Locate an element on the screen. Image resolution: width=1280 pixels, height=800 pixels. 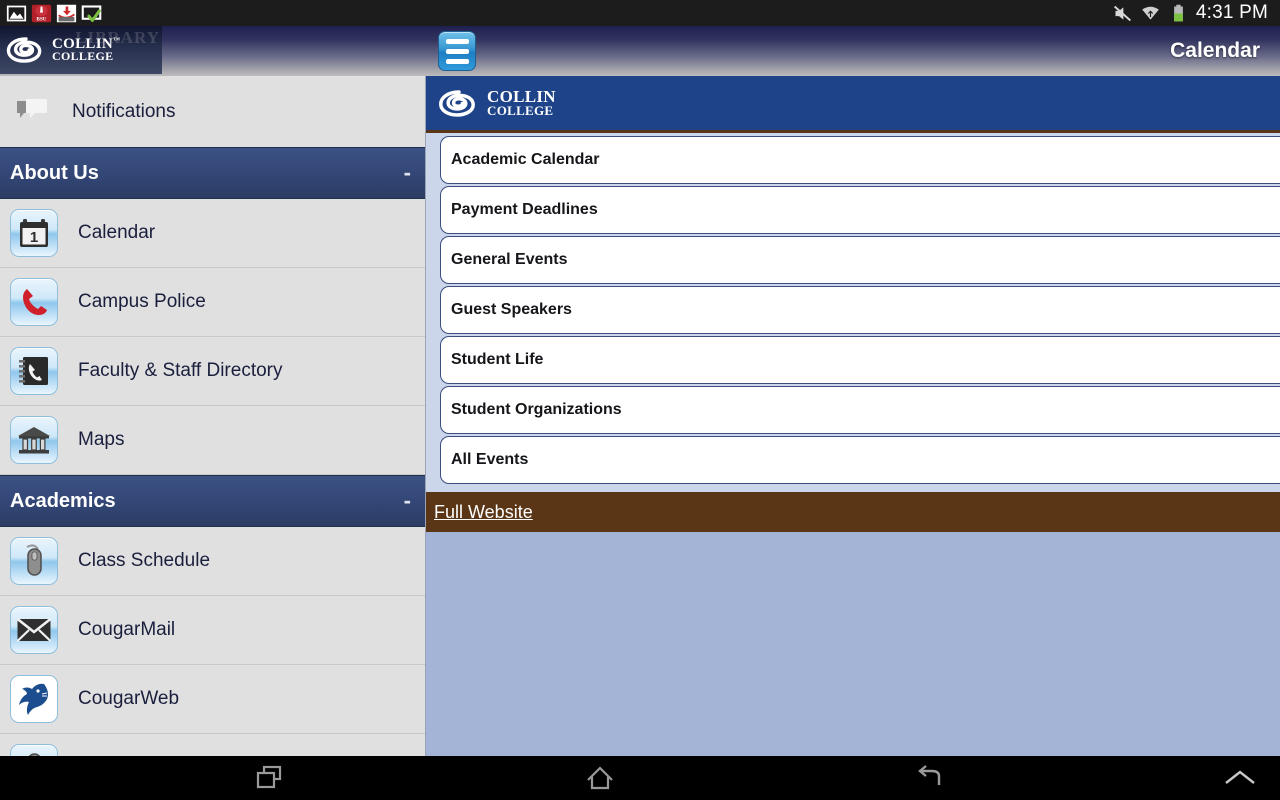
download-arrow-icon is located at coordinates (66, 13).